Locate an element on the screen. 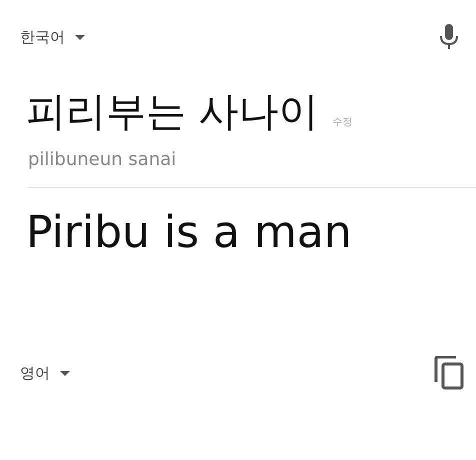  translation-text: Piribu is a man is located at coordinates (189, 233).